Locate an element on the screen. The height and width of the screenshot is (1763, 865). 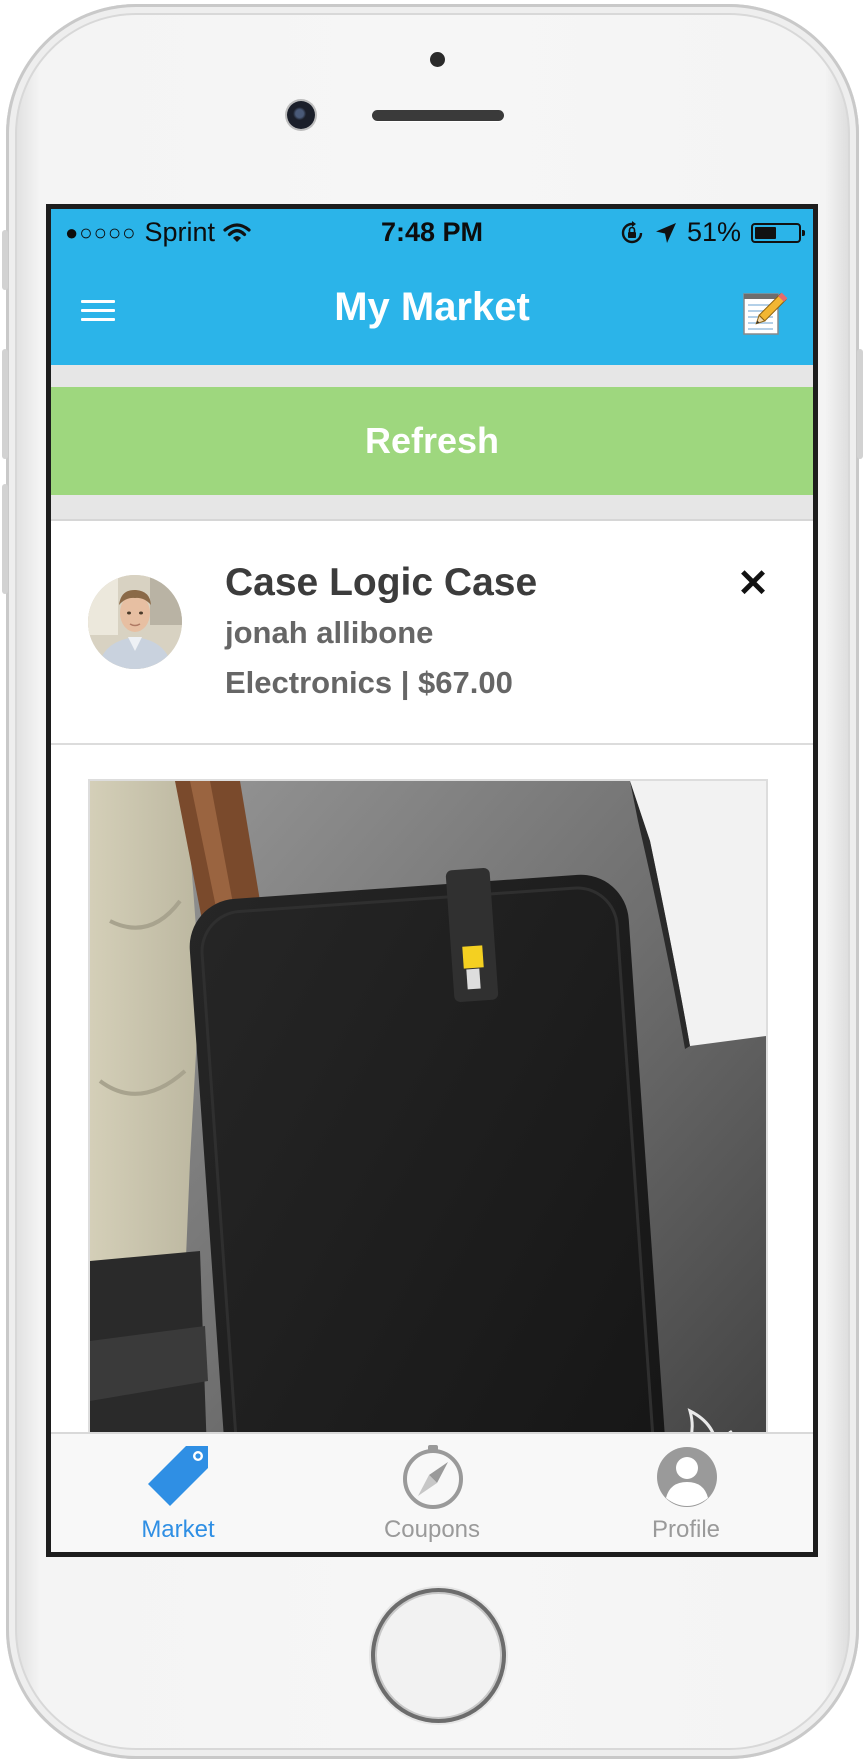
battery-percent: 51% is located at coordinates (713, 232).